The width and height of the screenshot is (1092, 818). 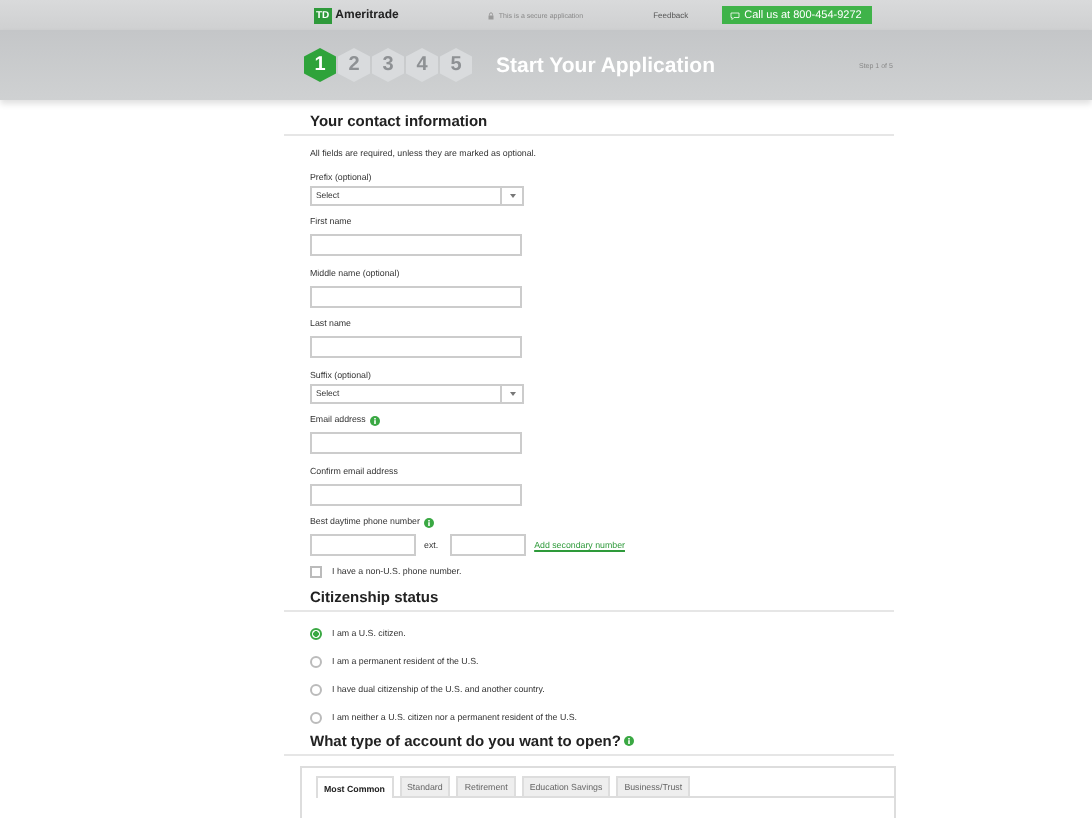 I want to click on step-marker: 5, so click(x=456, y=65).